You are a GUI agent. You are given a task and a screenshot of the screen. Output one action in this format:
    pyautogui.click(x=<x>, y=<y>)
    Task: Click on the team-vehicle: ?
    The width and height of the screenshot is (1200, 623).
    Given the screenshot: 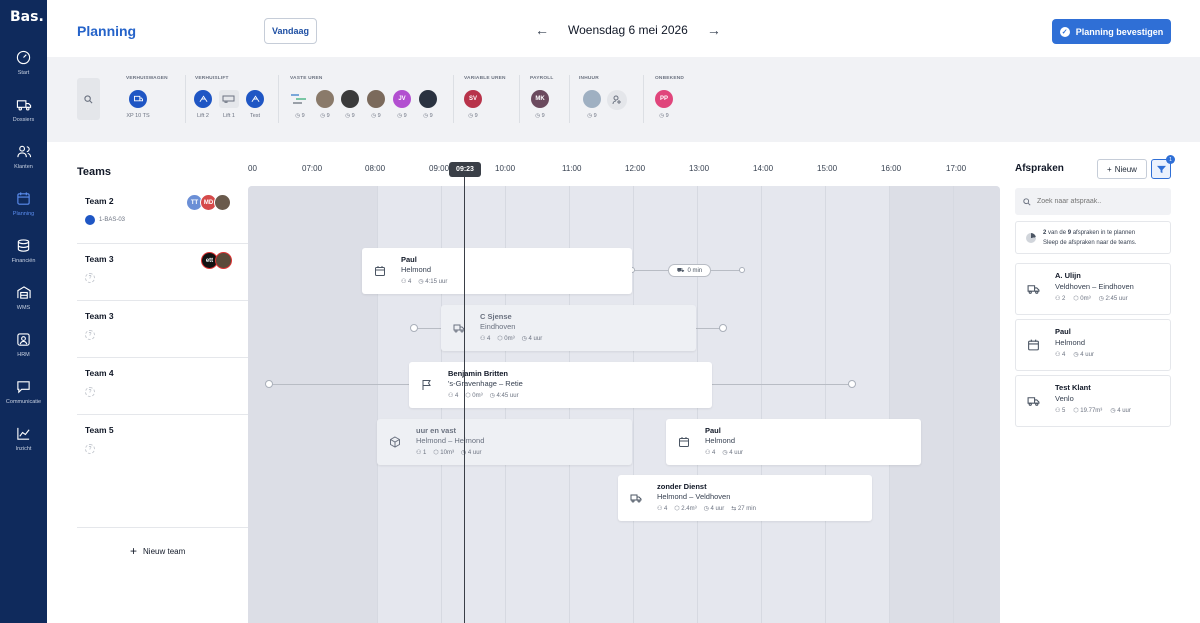 What is the action you would take?
    pyautogui.click(x=90, y=392)
    